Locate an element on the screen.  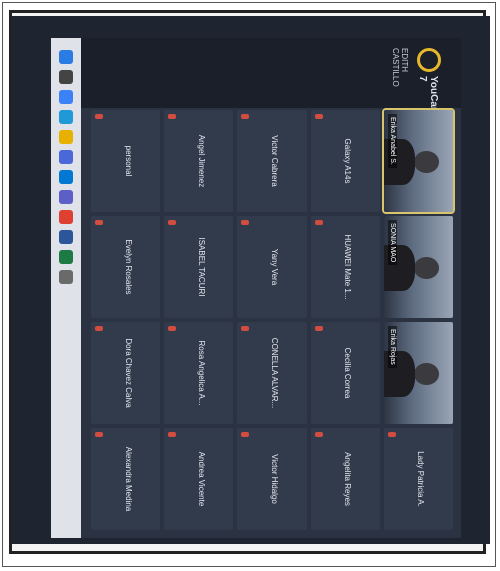
participant-tile: Evelyn Rosales is located at coordinates (126, 267).